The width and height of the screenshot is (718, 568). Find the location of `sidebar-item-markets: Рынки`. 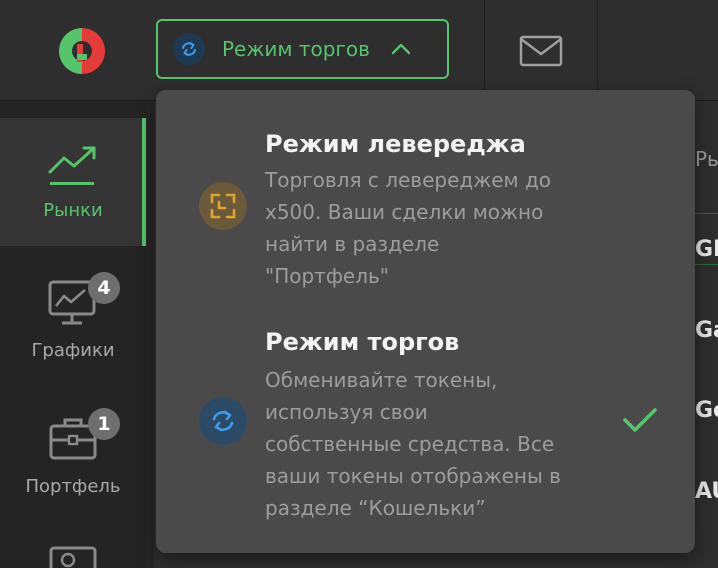

sidebar-item-markets: Рынки is located at coordinates (73, 182).